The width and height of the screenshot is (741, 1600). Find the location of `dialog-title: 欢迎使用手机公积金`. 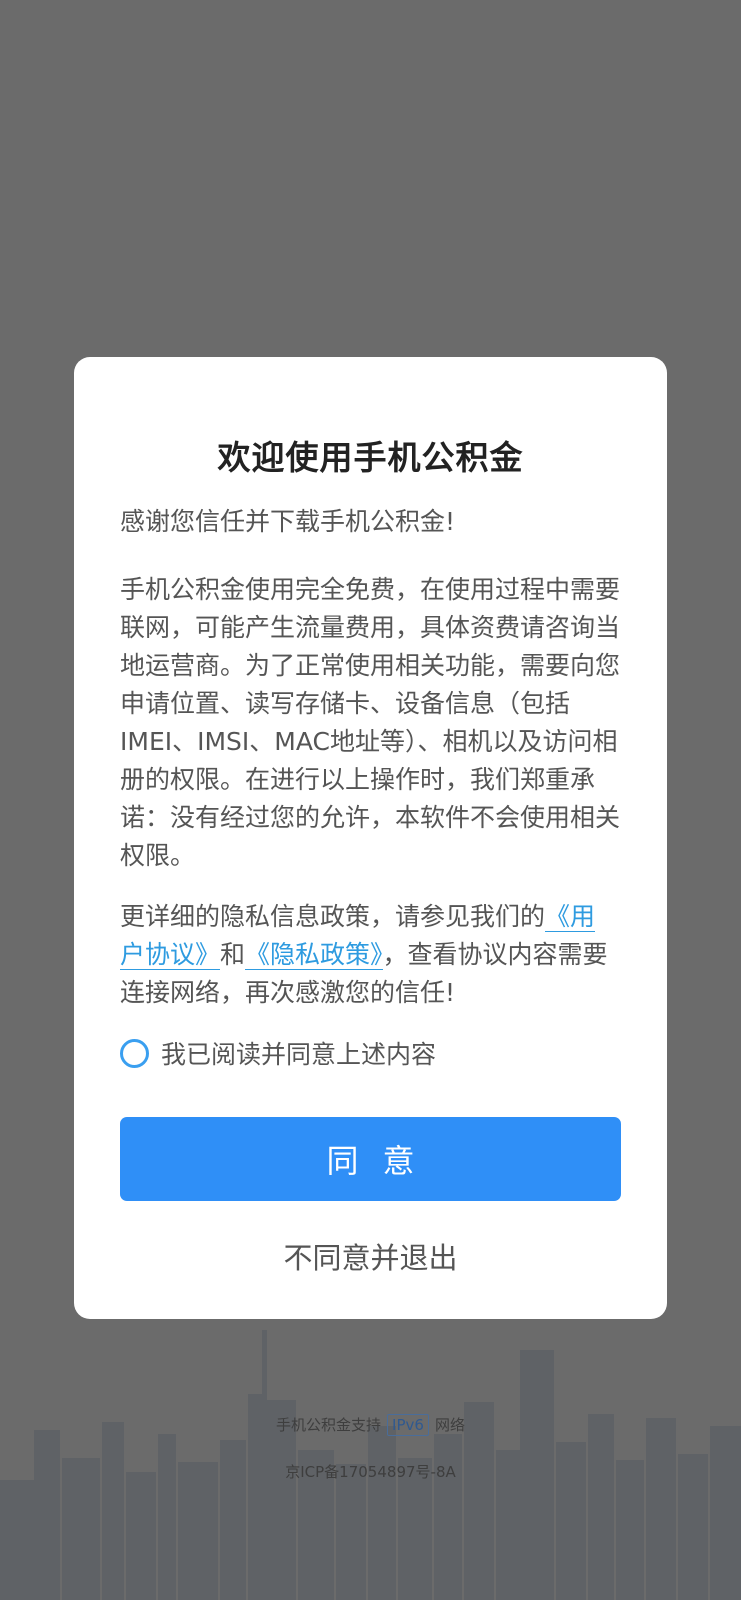

dialog-title: 欢迎使用手机公积金 is located at coordinates (370, 457).